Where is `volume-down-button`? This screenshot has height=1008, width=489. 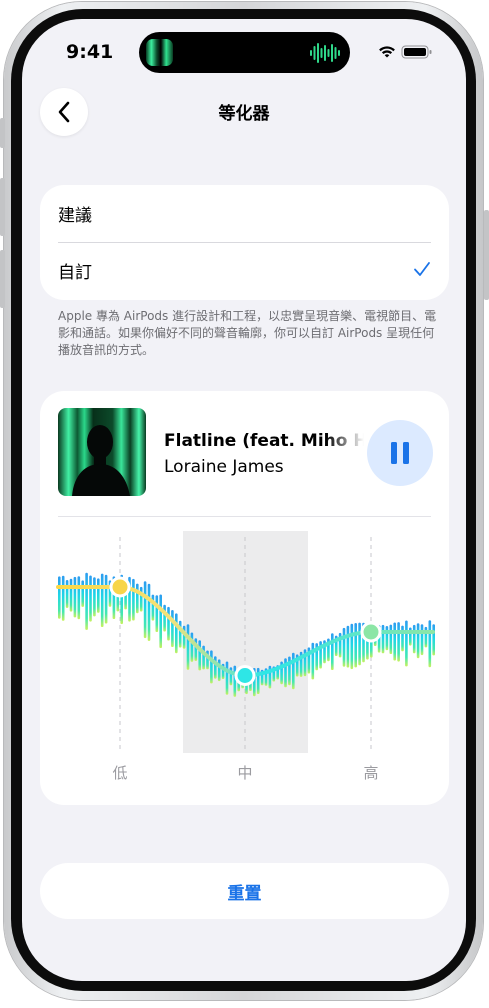 volume-down-button is located at coordinates (2, 279).